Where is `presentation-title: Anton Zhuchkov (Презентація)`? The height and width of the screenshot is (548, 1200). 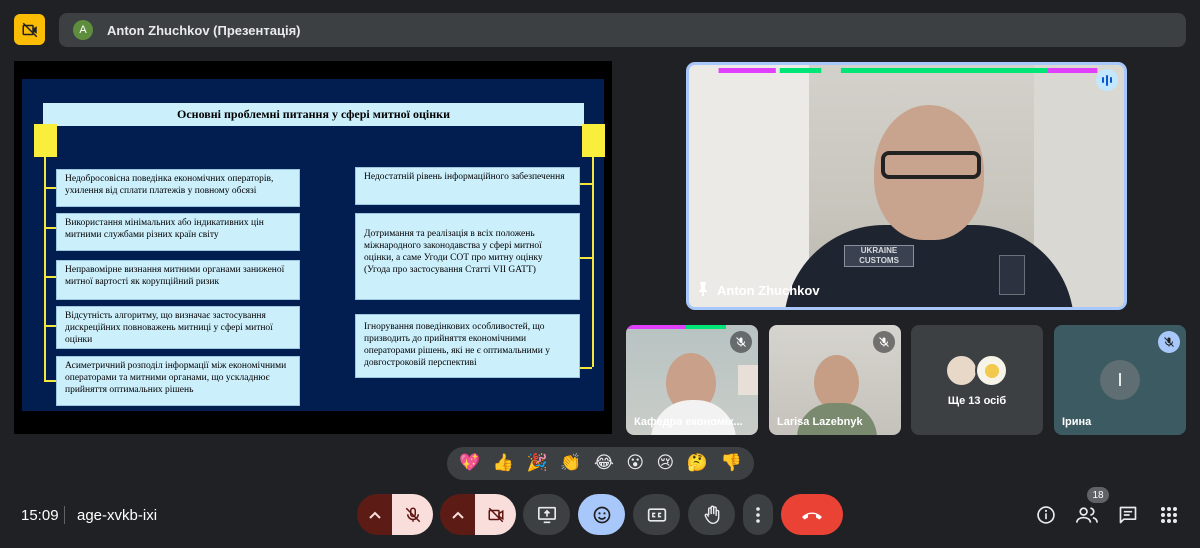 presentation-title: Anton Zhuchkov (Презентація) is located at coordinates (204, 30).